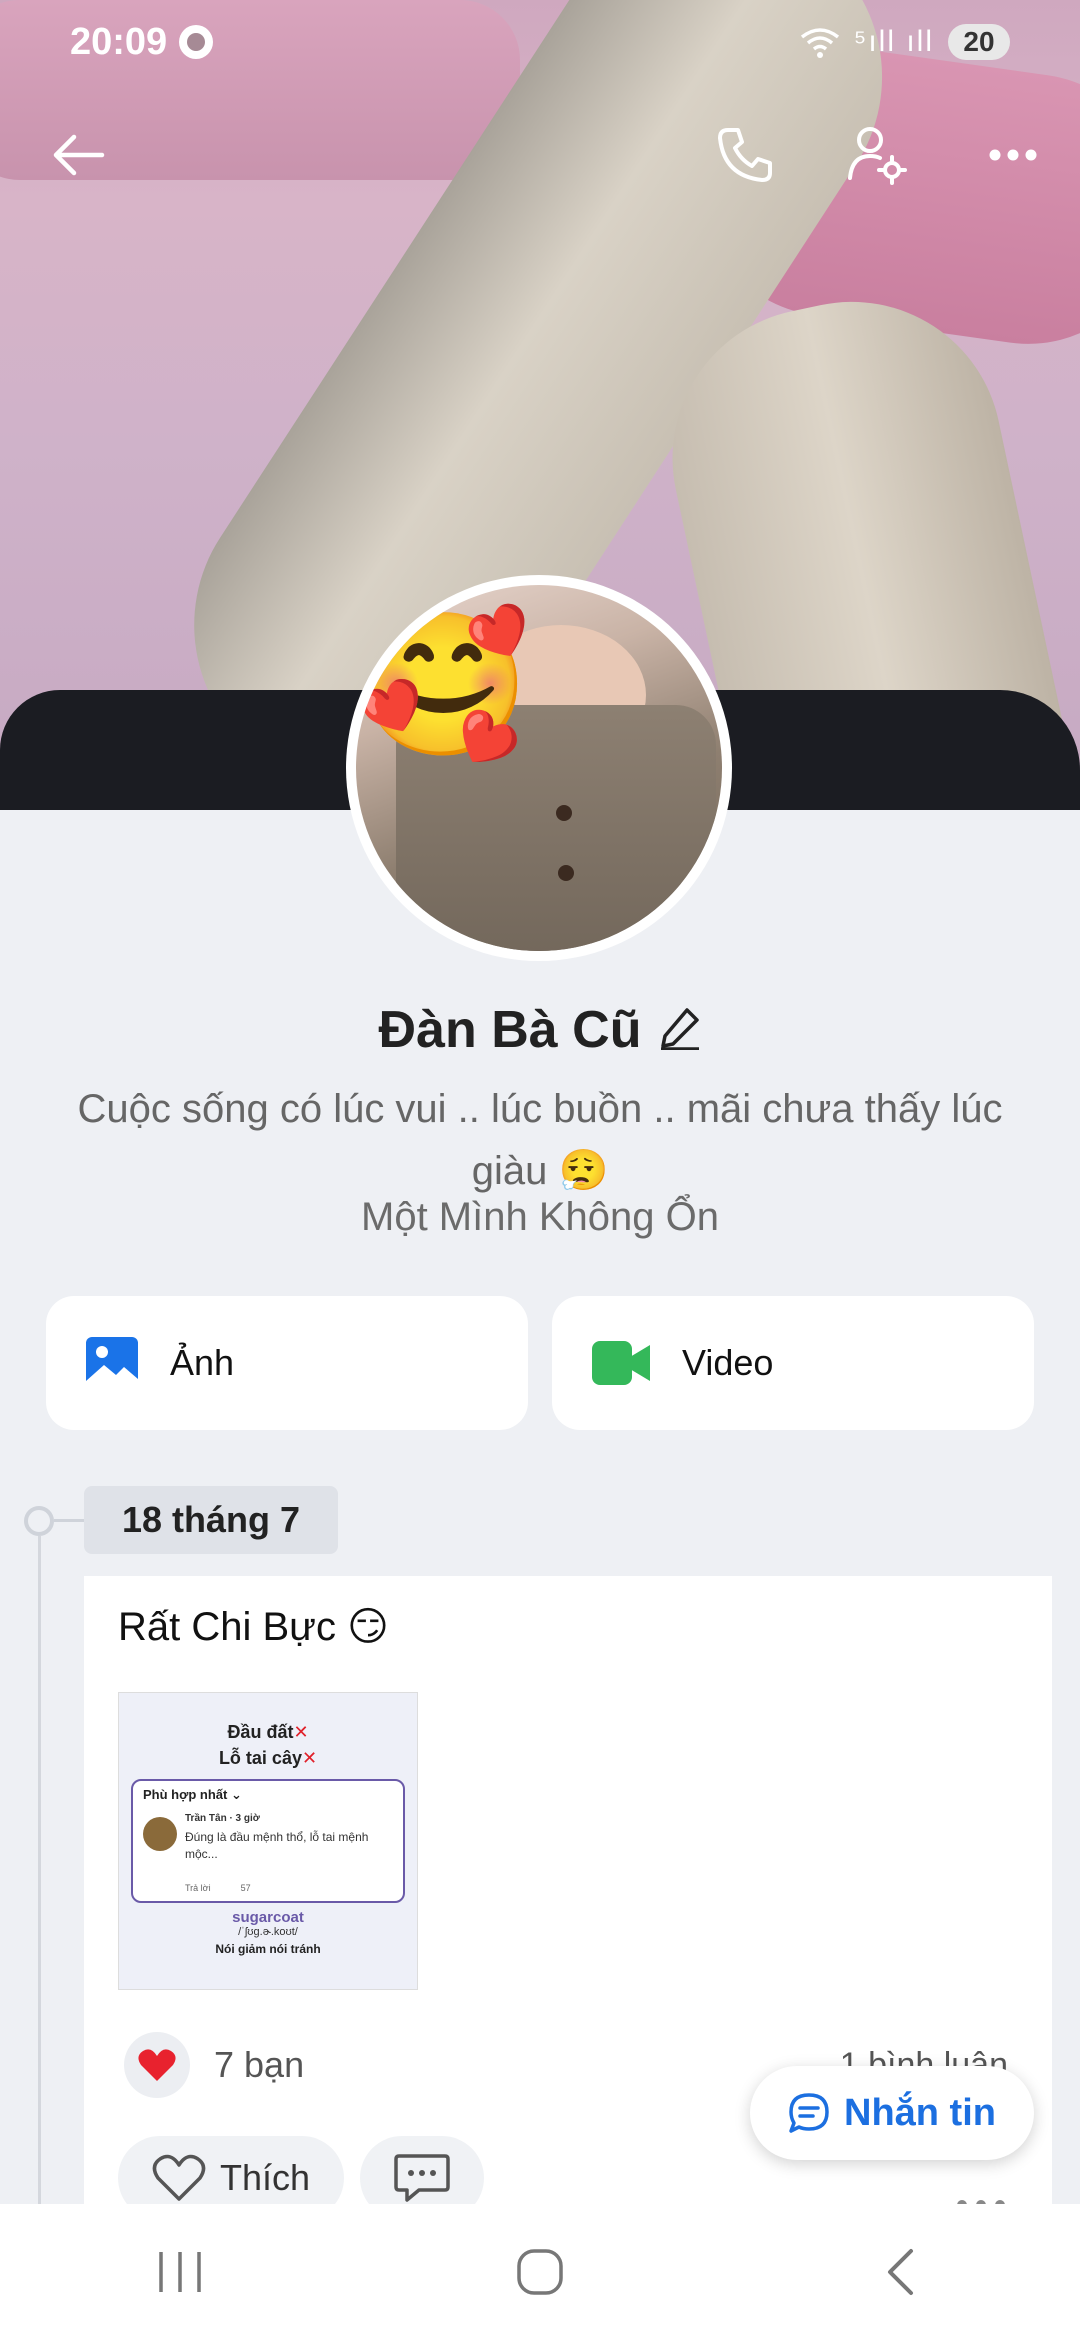 The image size is (1080, 2340). Describe the element at coordinates (621, 1363) in the screenshot. I see `video-camera-icon` at that location.